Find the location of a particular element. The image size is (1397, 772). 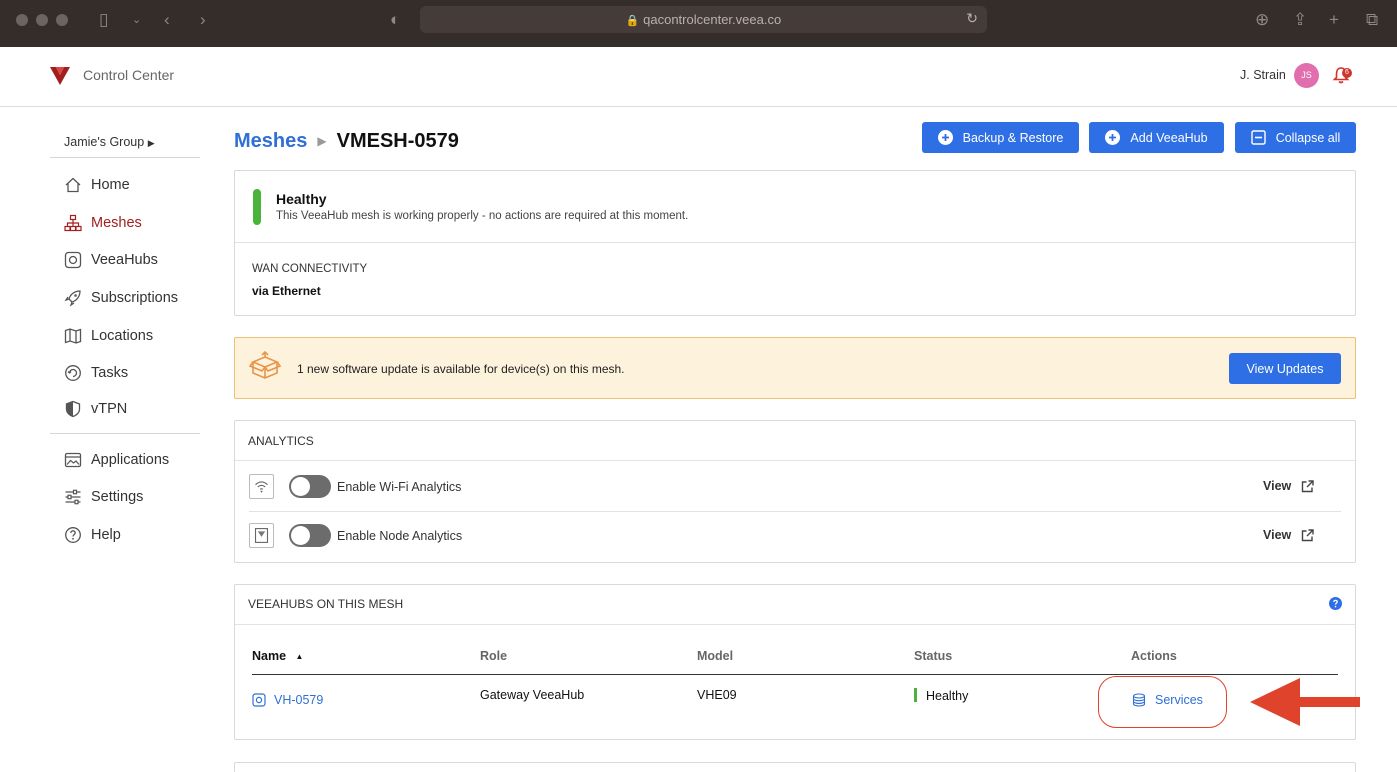

mesh-icon is located at coordinates (73, 223).